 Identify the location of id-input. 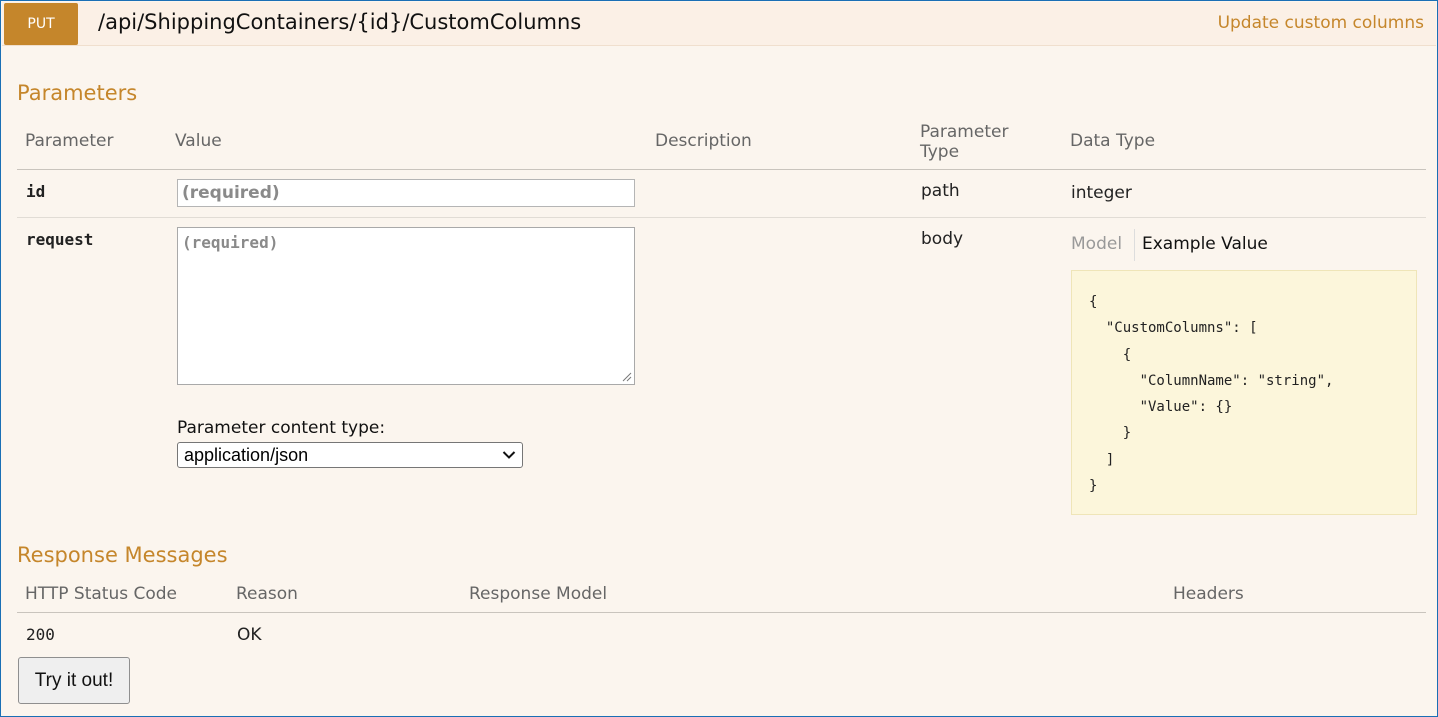
(406, 193).